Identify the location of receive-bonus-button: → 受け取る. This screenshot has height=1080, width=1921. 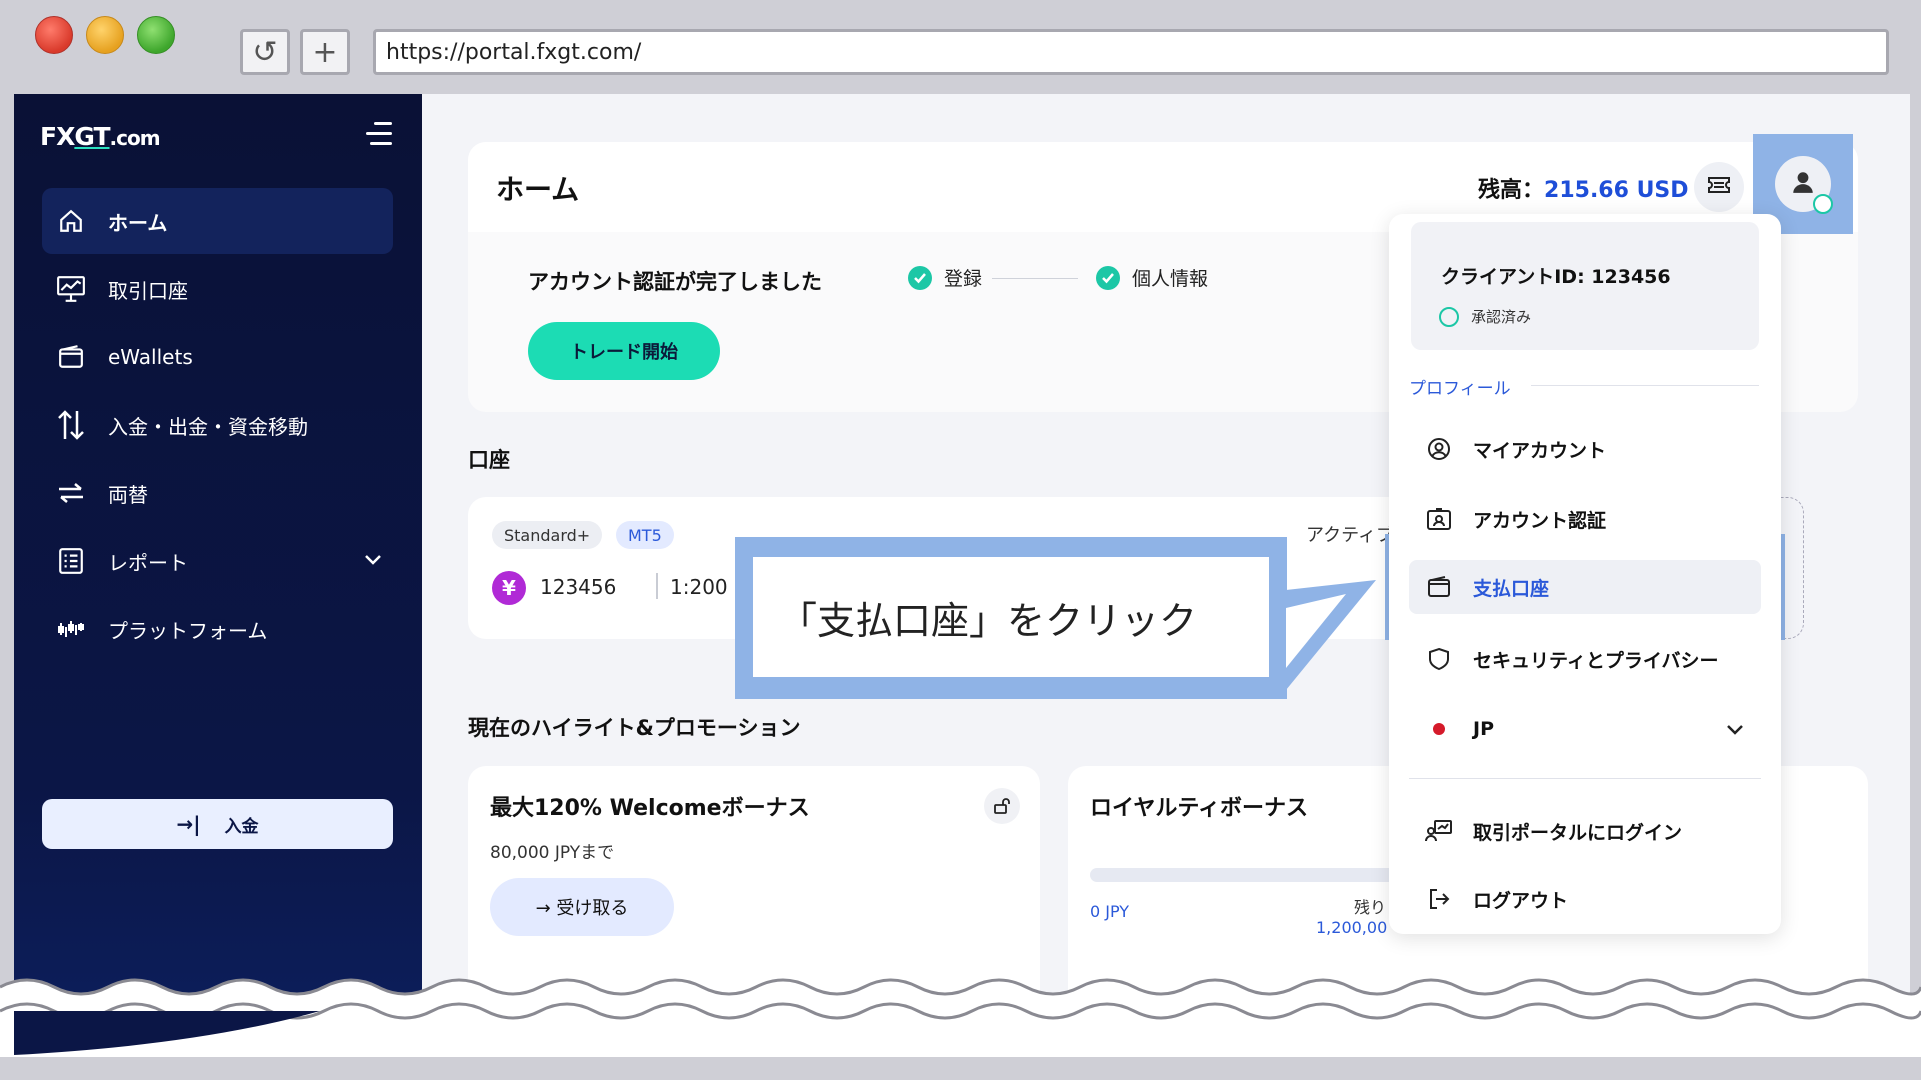
(582, 907).